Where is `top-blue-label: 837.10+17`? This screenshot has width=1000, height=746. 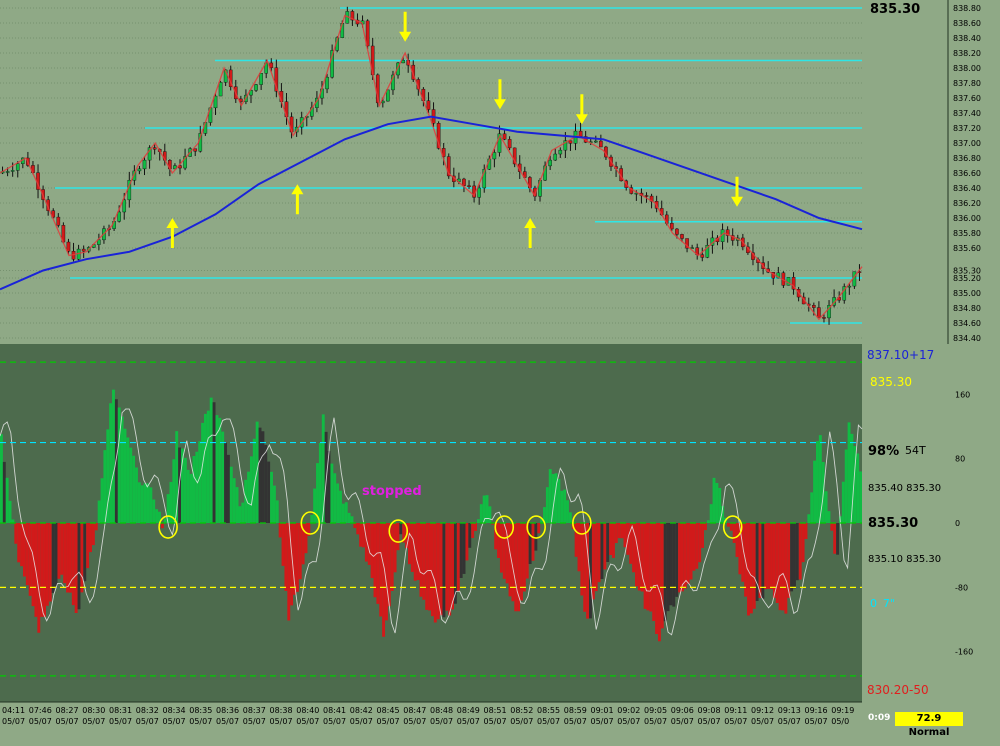
top-blue-label: 837.10+17 is located at coordinates (900, 355).